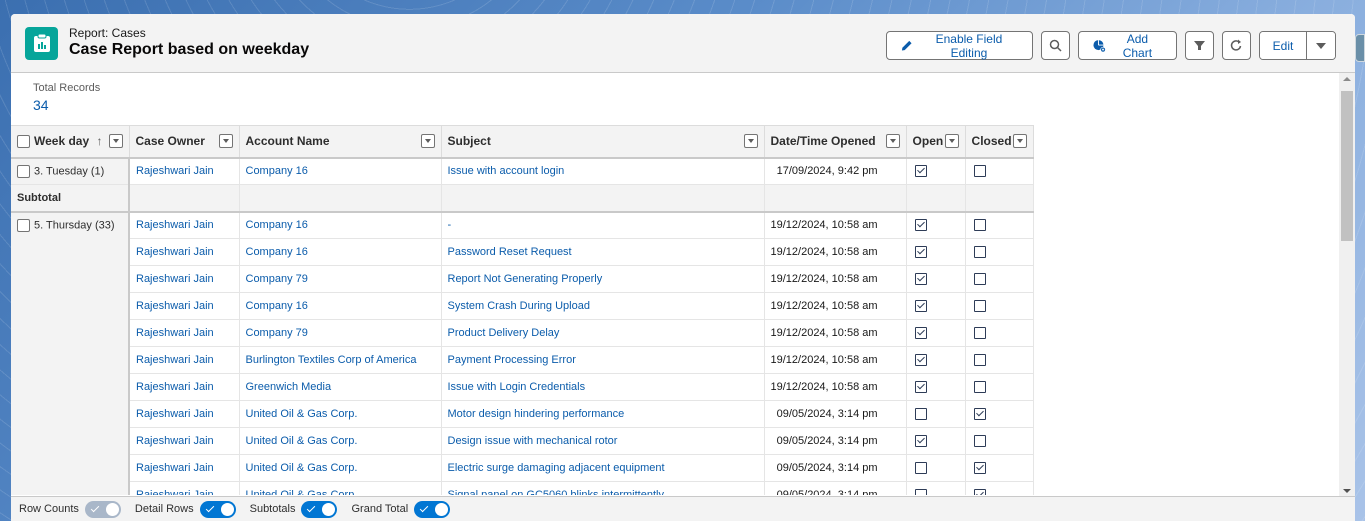 Image resolution: width=1365 pixels, height=521 pixels. I want to click on search-icon, so click(1055, 45).